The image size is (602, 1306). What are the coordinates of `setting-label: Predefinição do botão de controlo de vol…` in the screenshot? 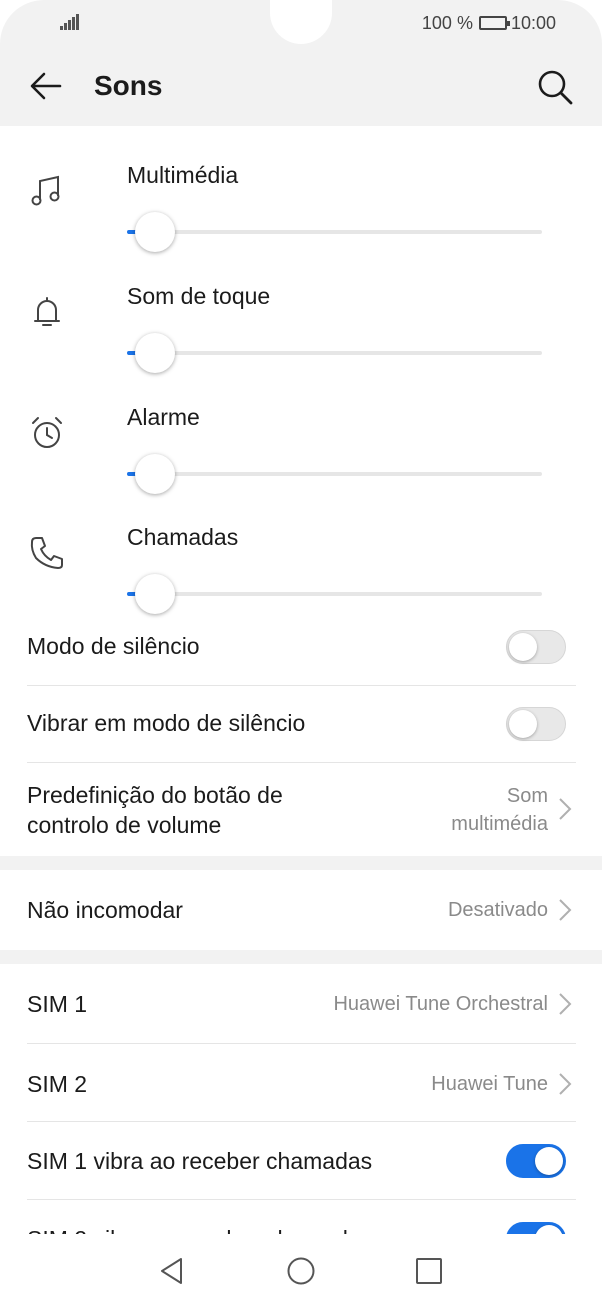 It's located at (155, 810).